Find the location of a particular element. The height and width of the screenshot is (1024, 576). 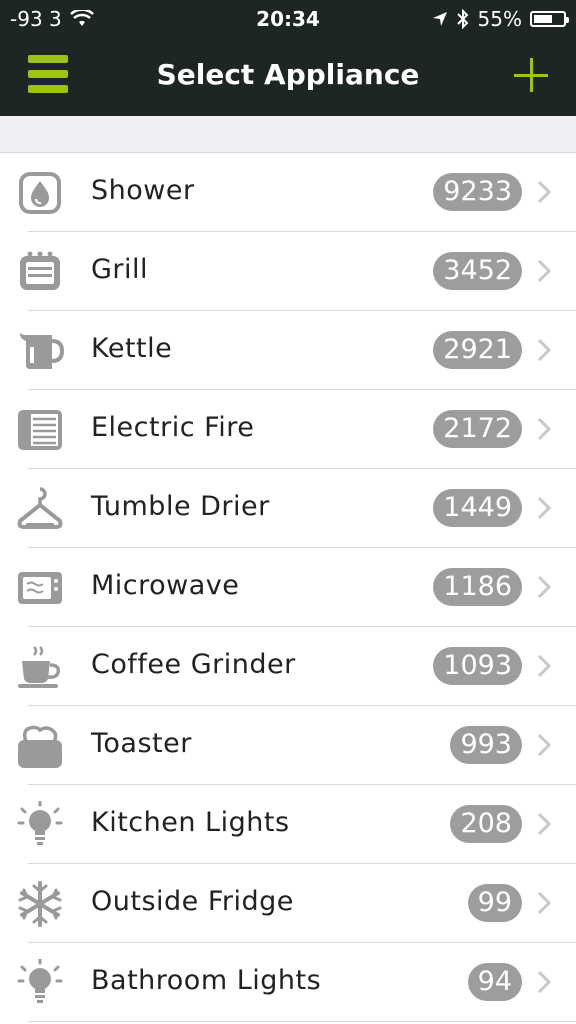

list-item: Bathroom Lights 94 is located at coordinates (288, 982).